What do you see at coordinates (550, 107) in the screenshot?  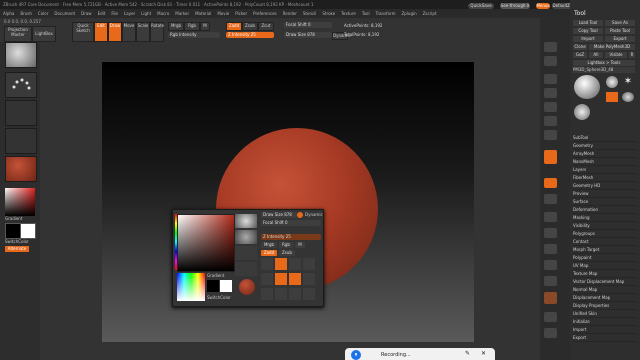 I see `aahalf-button` at bounding box center [550, 107].